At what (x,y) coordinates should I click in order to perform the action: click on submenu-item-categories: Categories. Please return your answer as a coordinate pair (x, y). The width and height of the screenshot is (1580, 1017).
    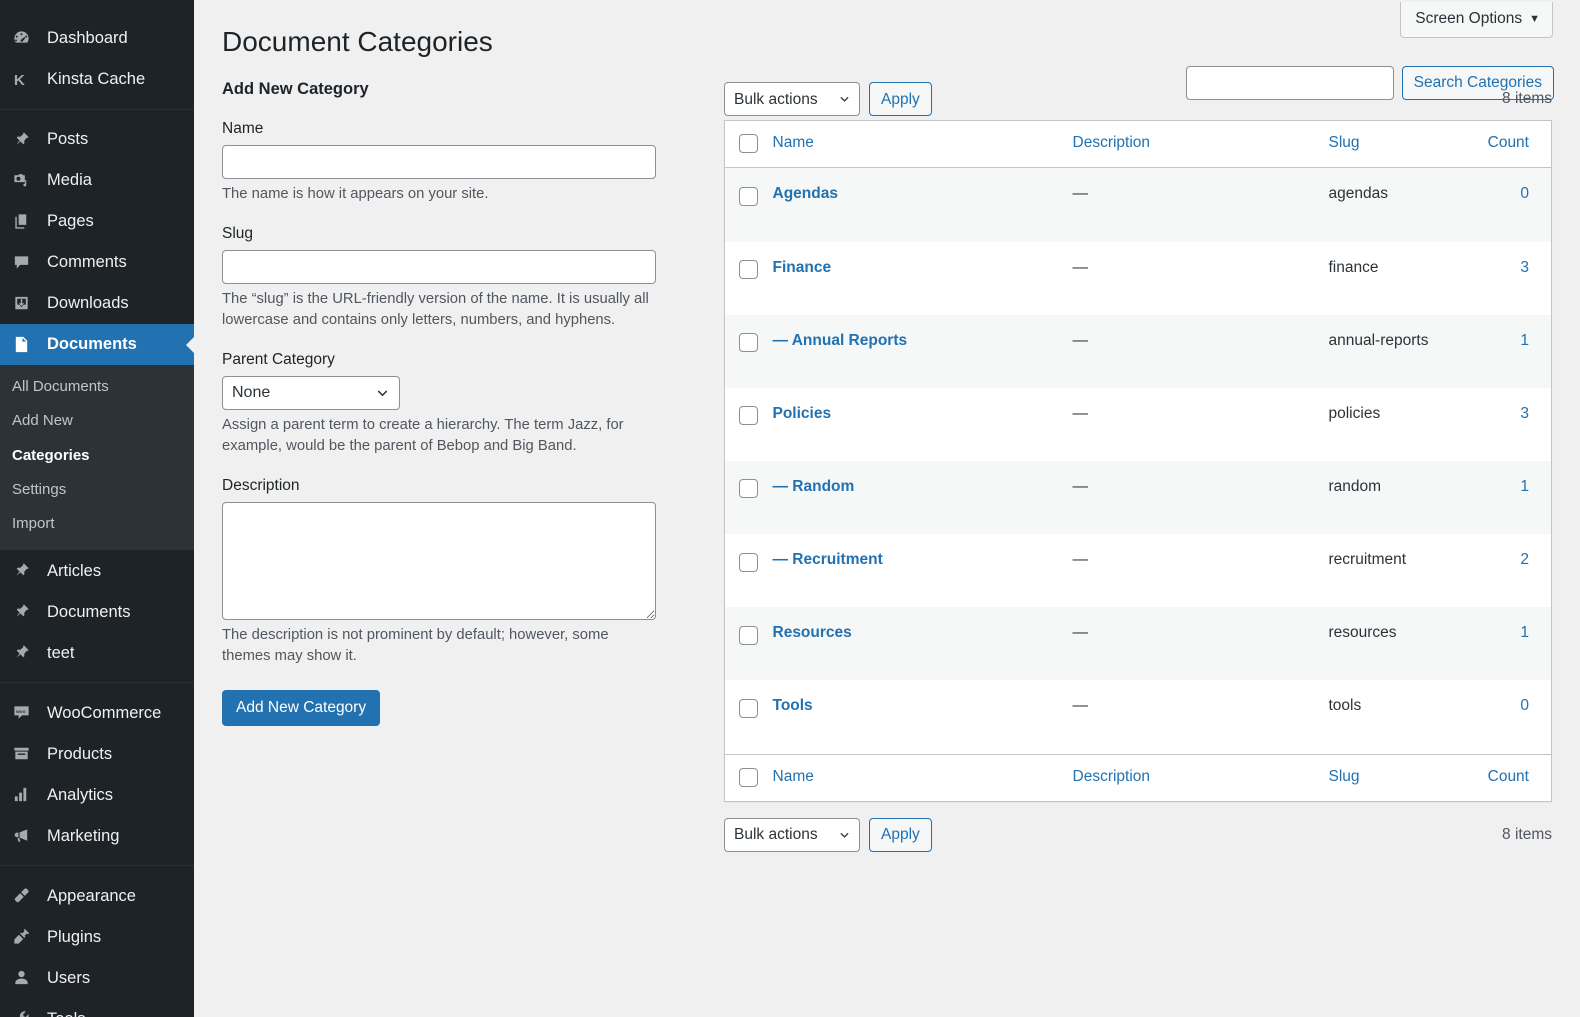
    Looking at the image, I should click on (97, 456).